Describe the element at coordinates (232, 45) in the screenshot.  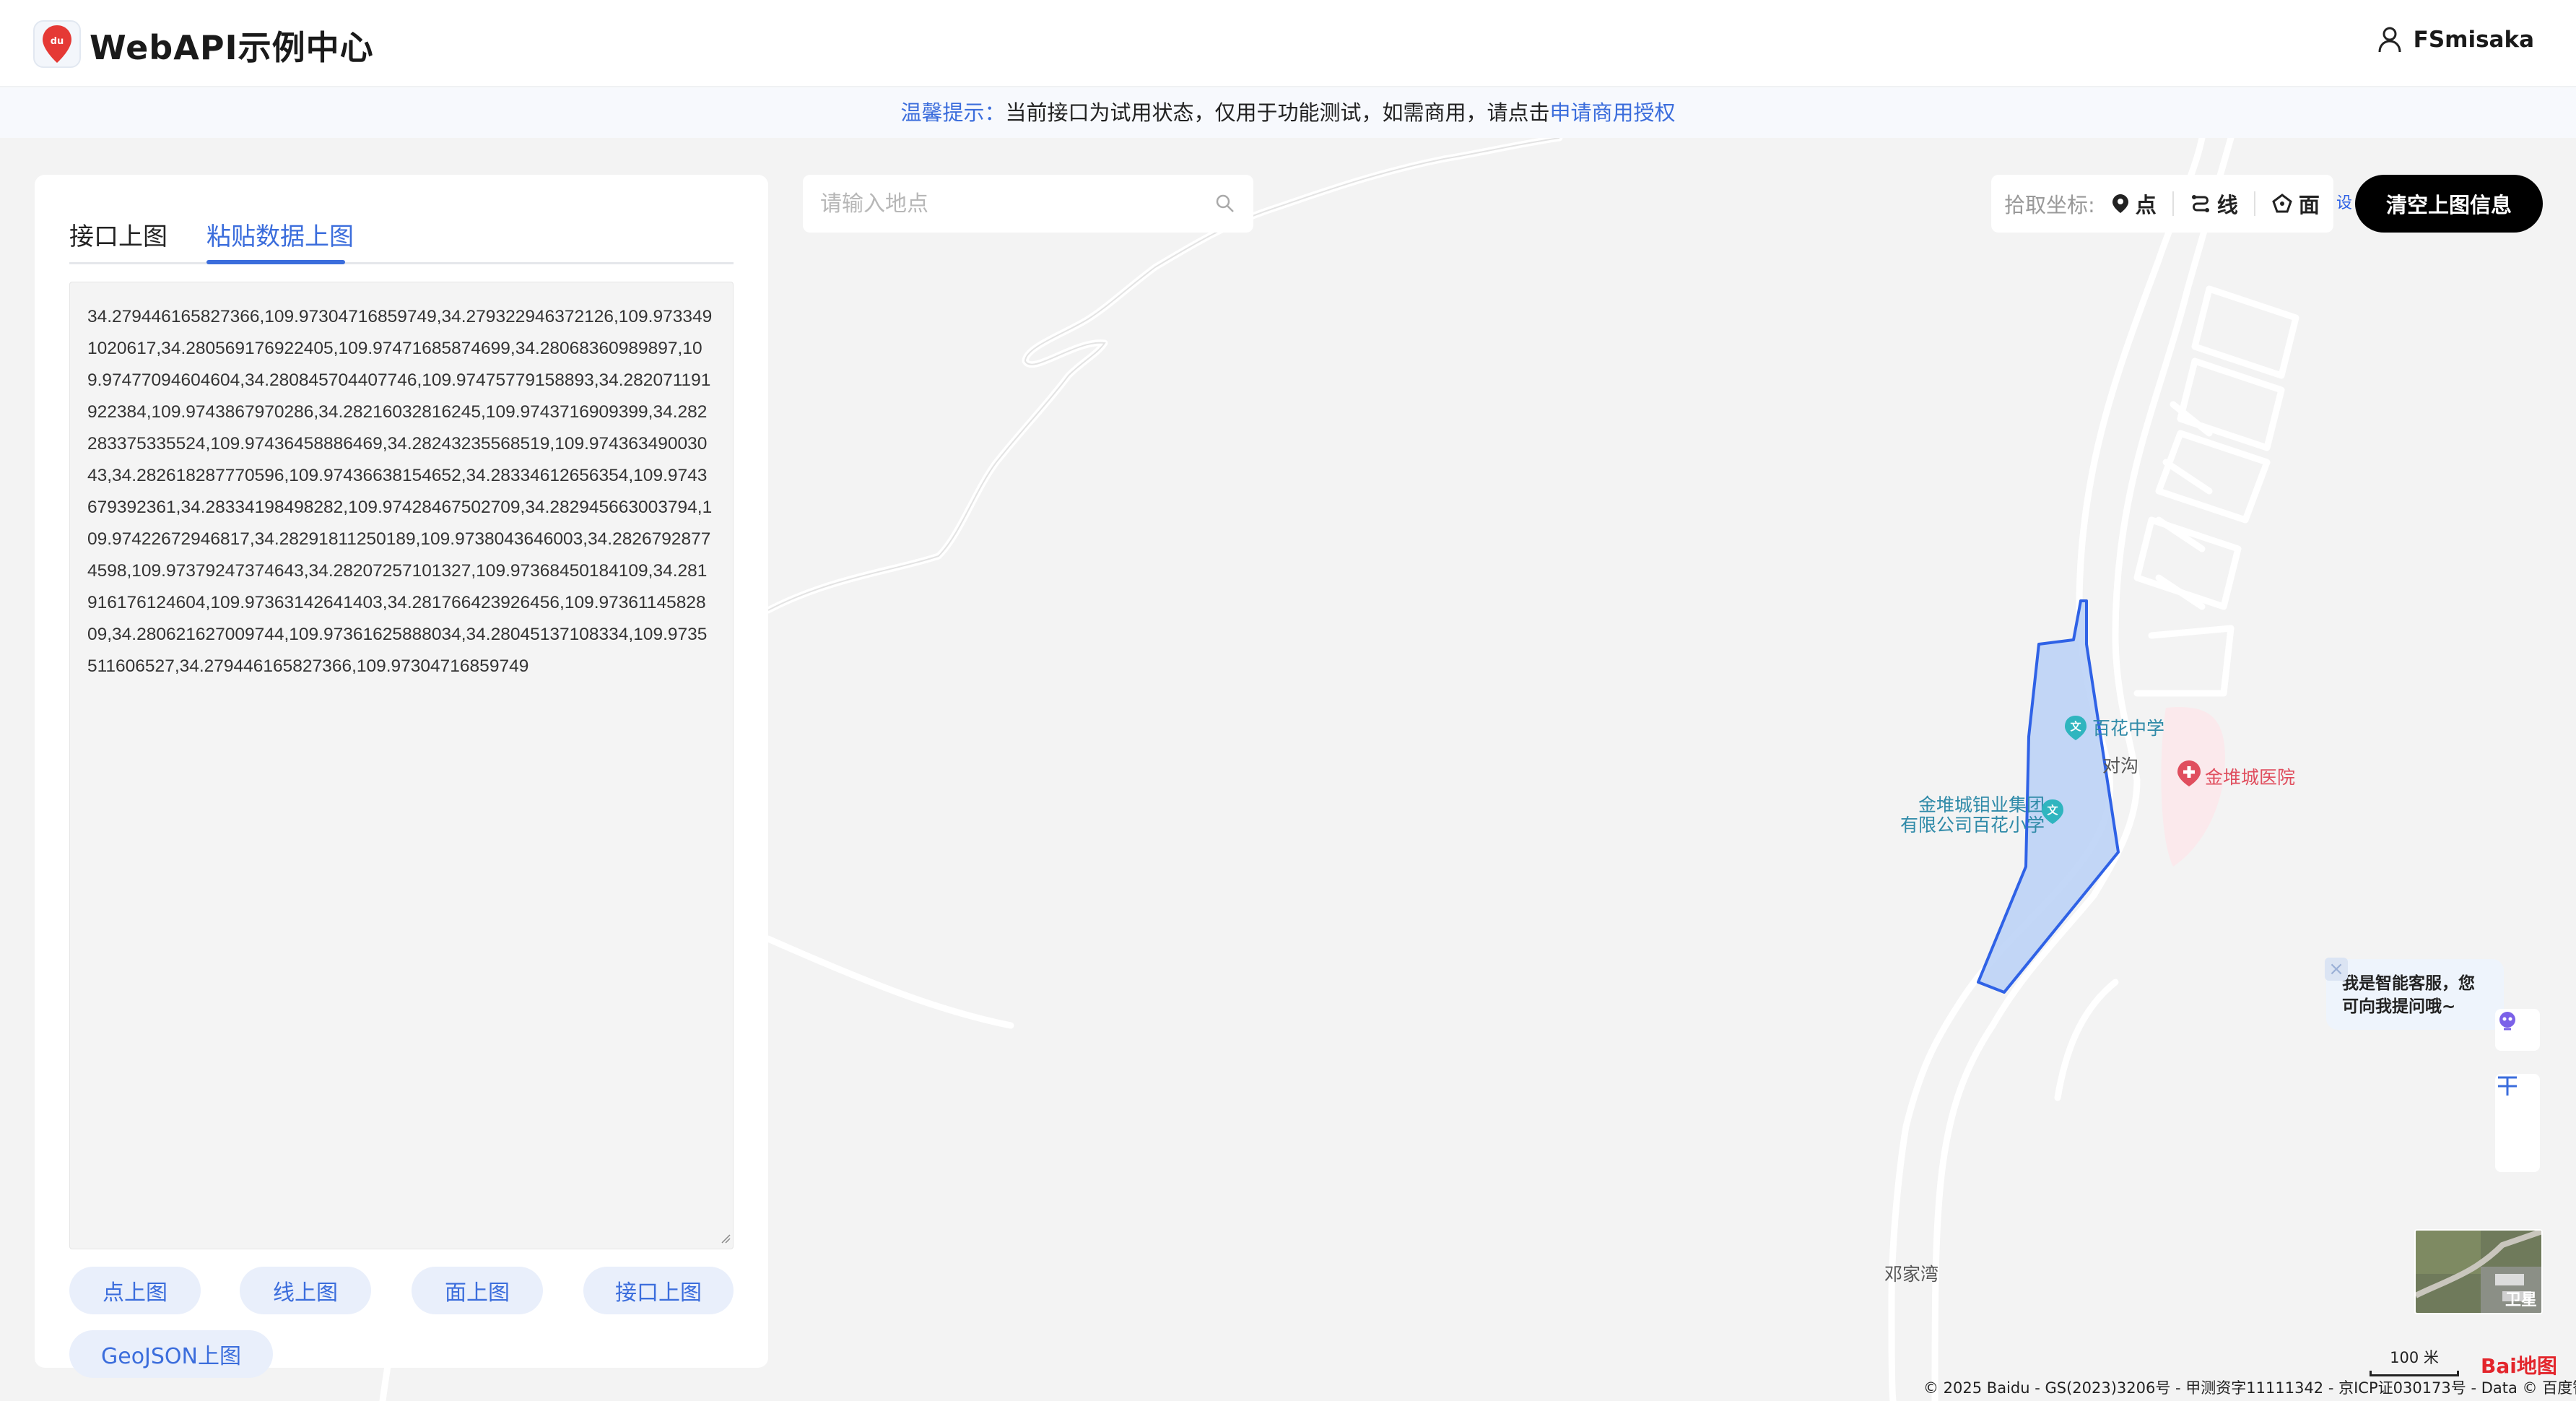
I see `app-title: WebAPI示例中心` at that location.